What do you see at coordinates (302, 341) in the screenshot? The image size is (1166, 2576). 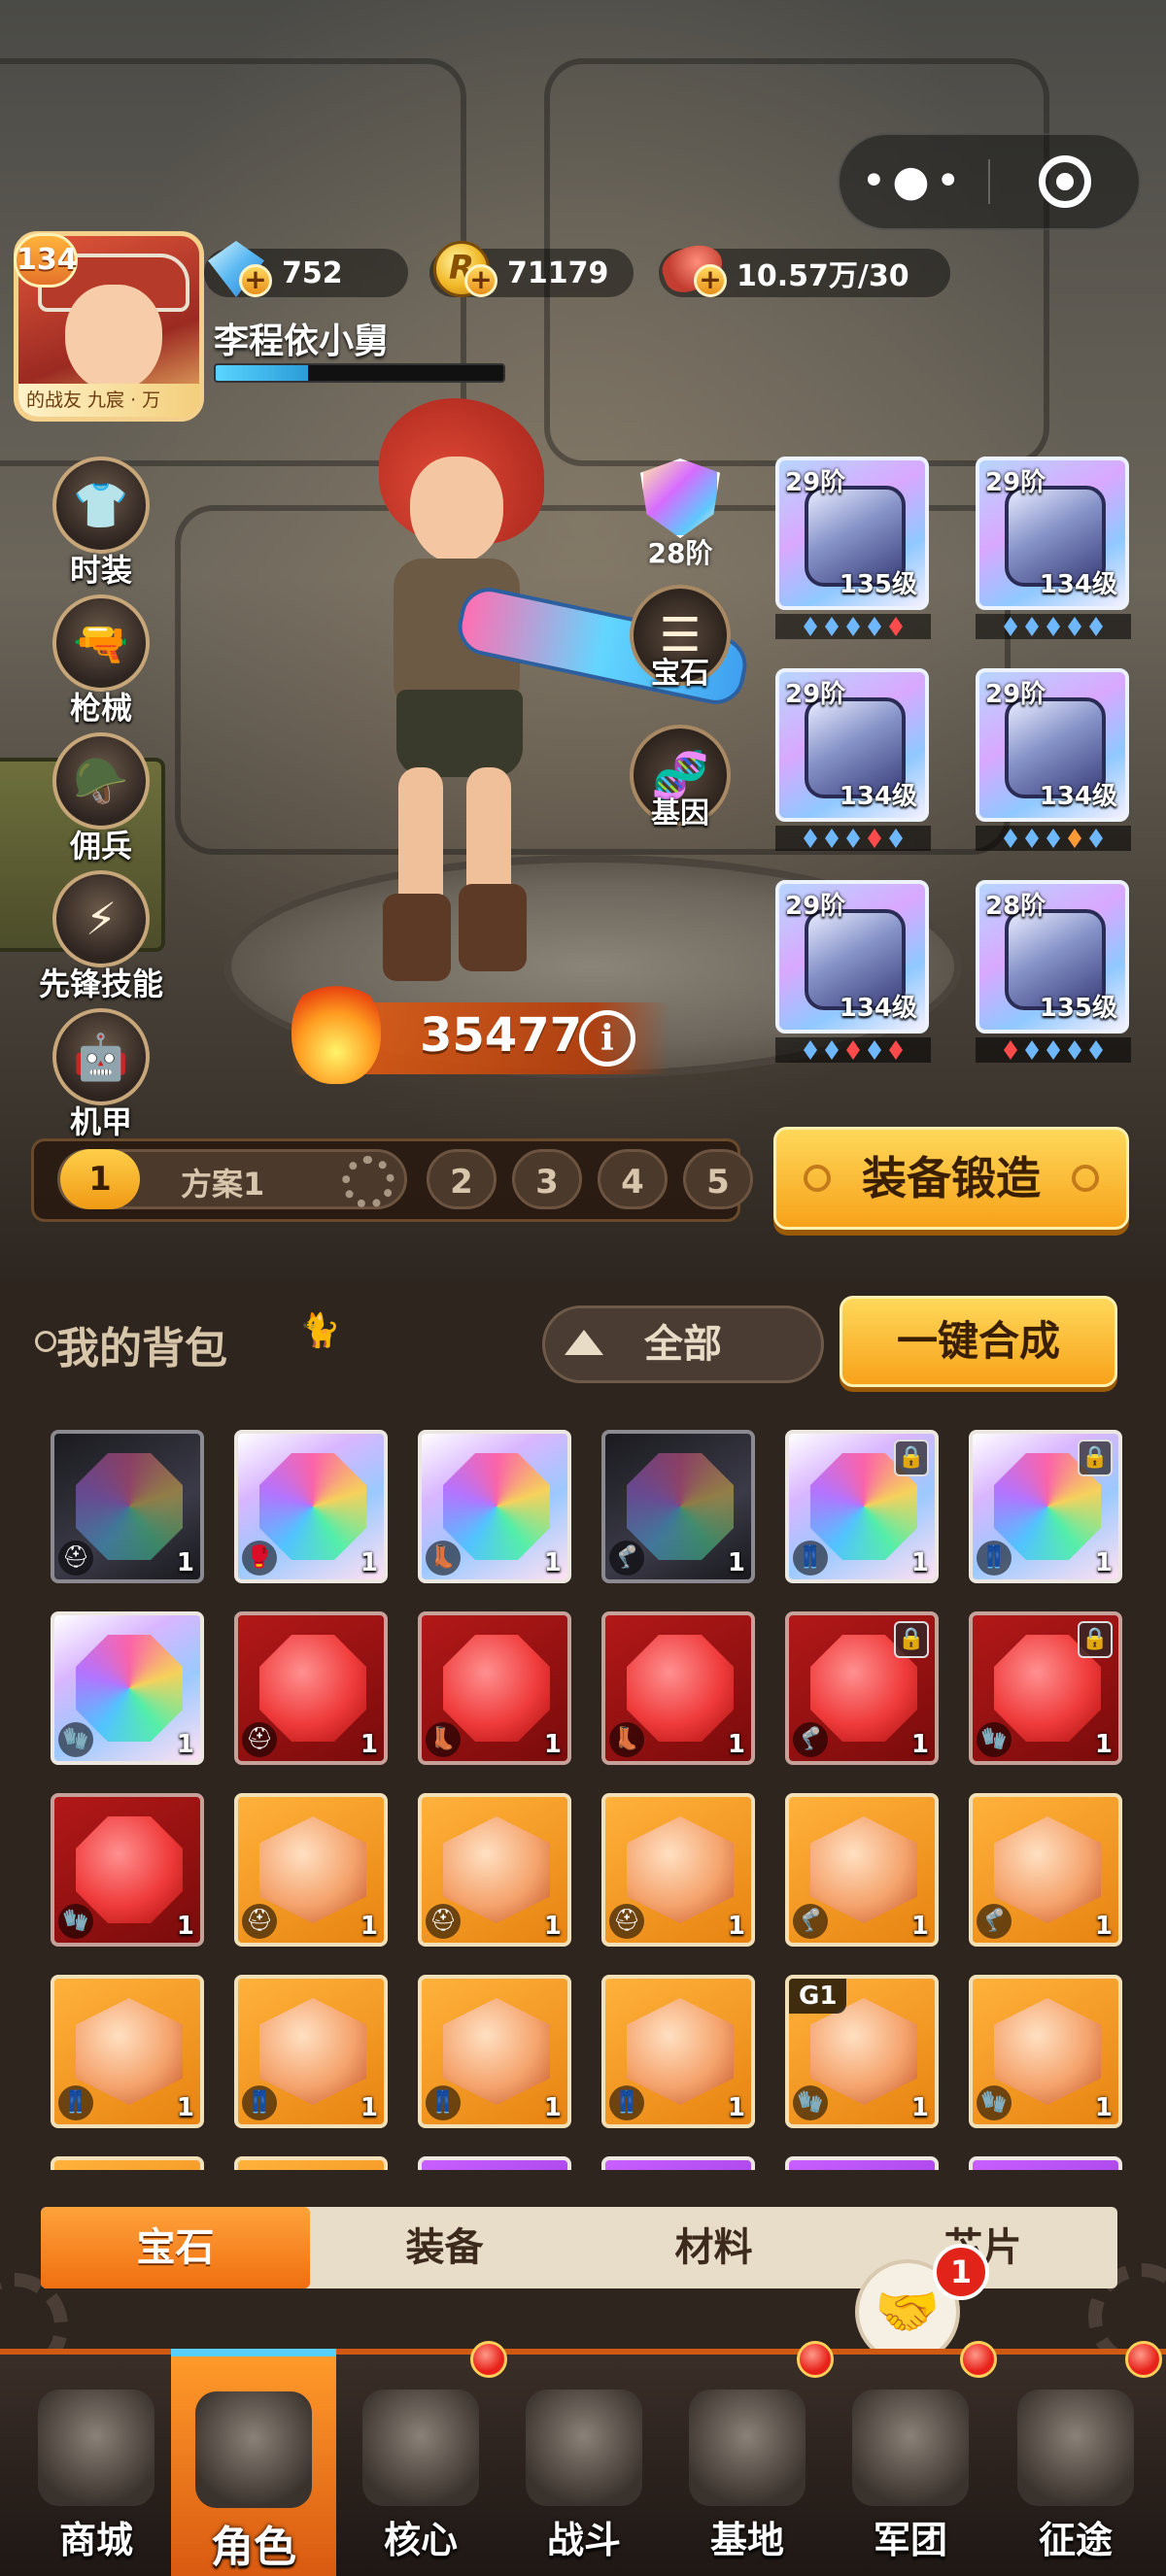 I see `player-name: 李程依小舅` at bounding box center [302, 341].